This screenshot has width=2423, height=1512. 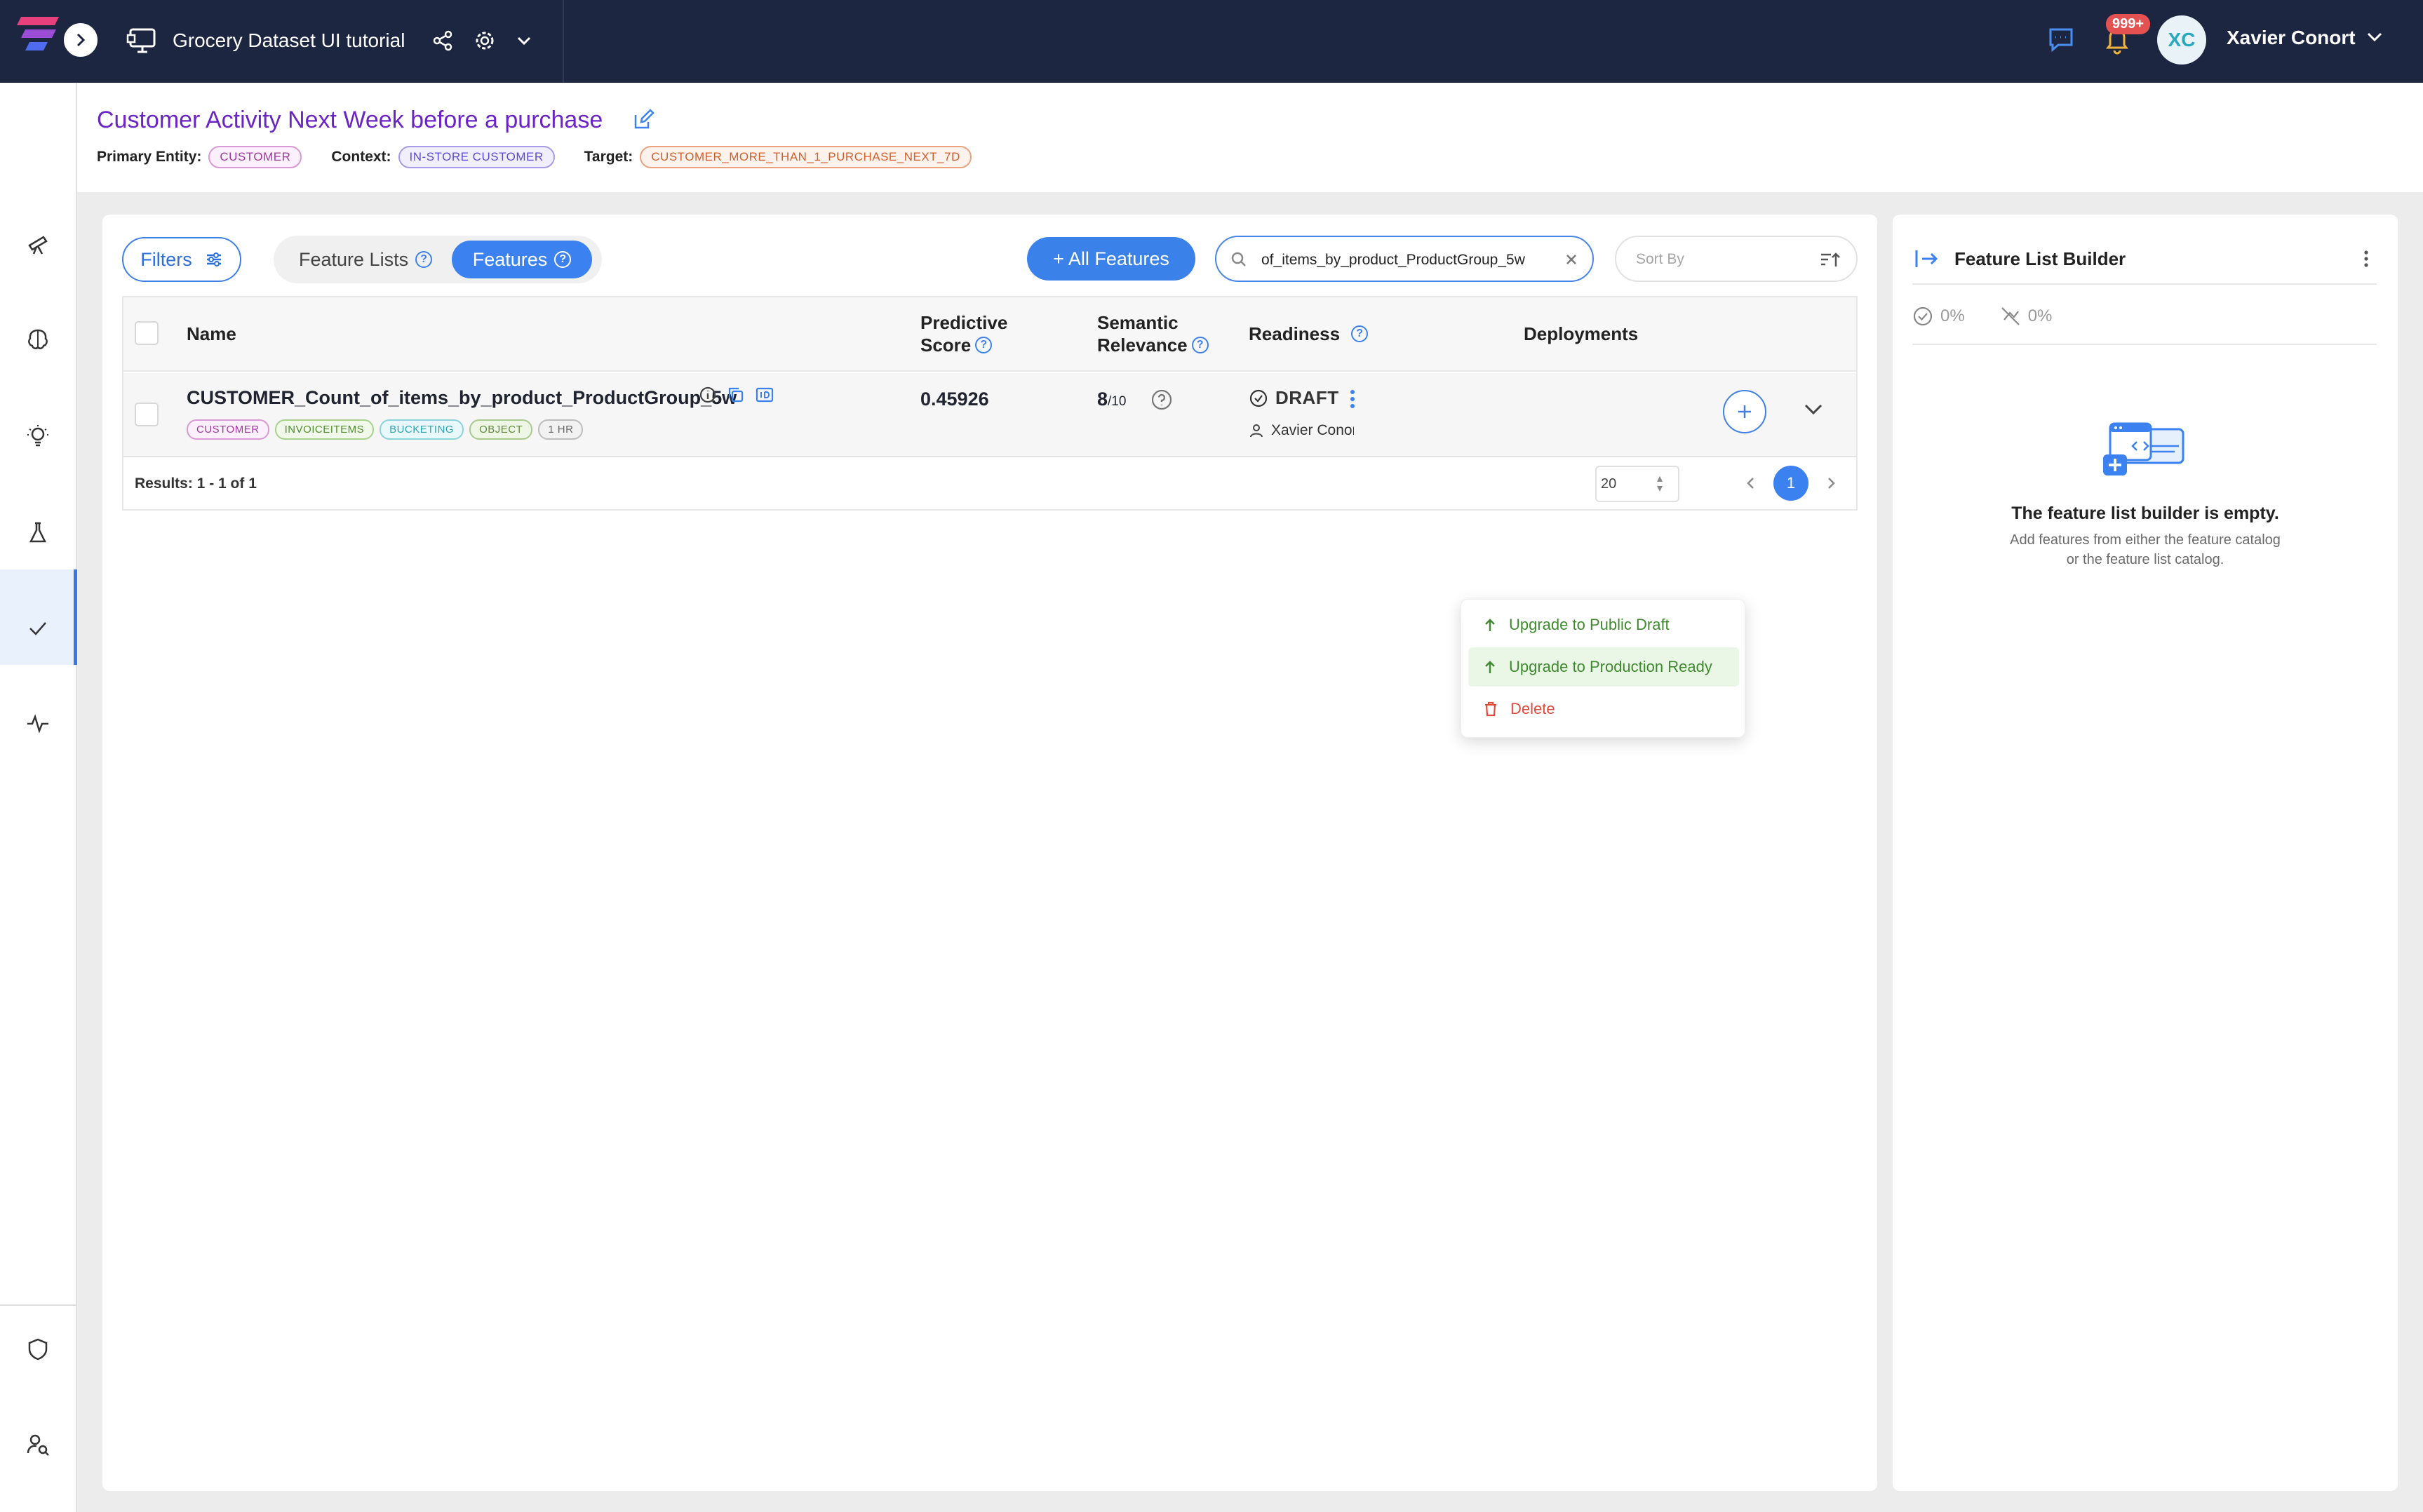 What do you see at coordinates (1312, 430) in the screenshot?
I see `owner-name: Xavier Conort` at bounding box center [1312, 430].